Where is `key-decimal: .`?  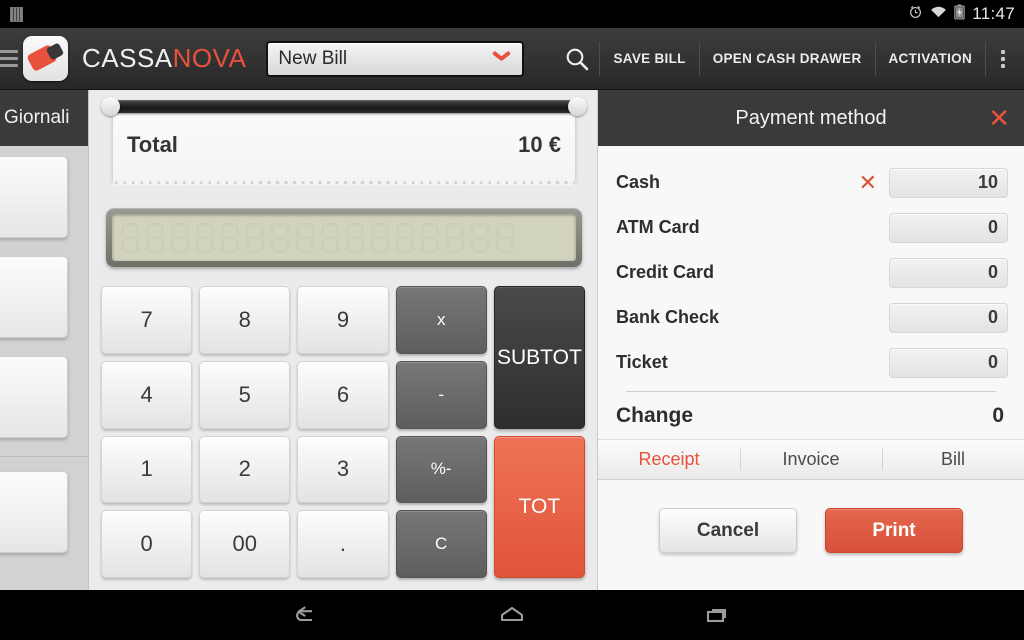
key-decimal: . is located at coordinates (343, 544).